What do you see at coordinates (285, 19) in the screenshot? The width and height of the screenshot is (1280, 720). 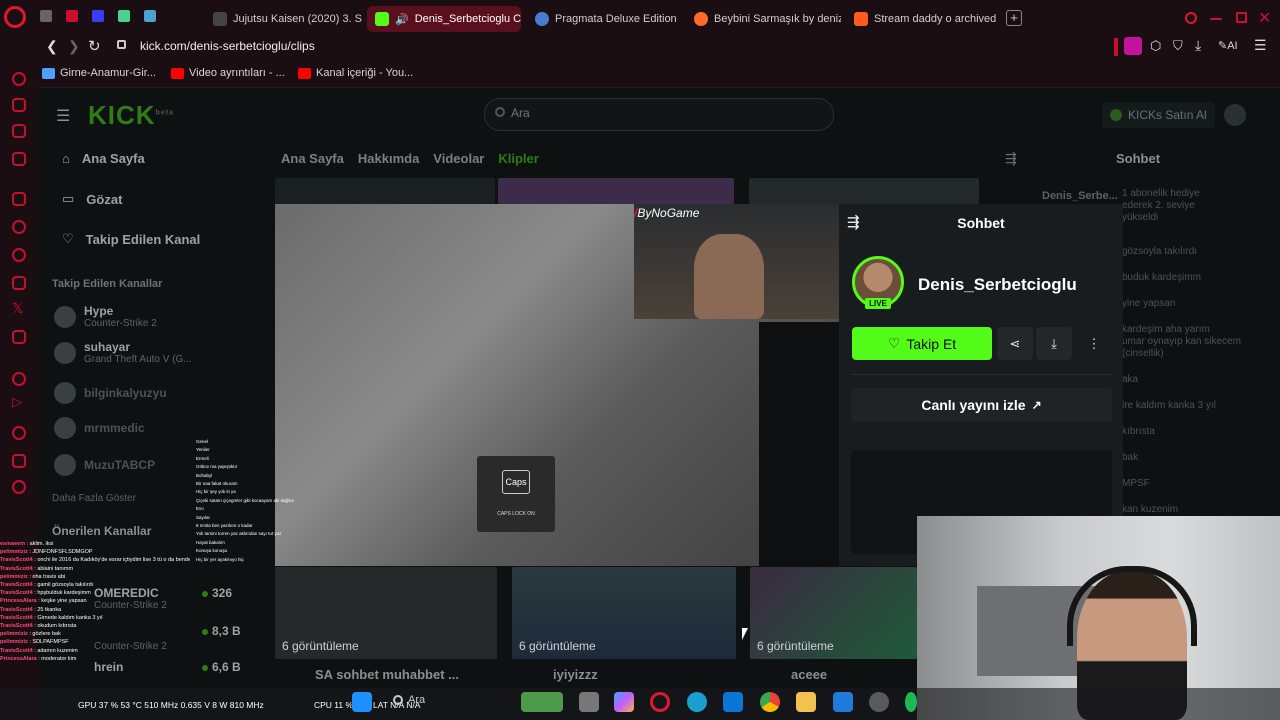 I see `browser-tab: Jujutsu Kaisen (2020) 3. S` at bounding box center [285, 19].